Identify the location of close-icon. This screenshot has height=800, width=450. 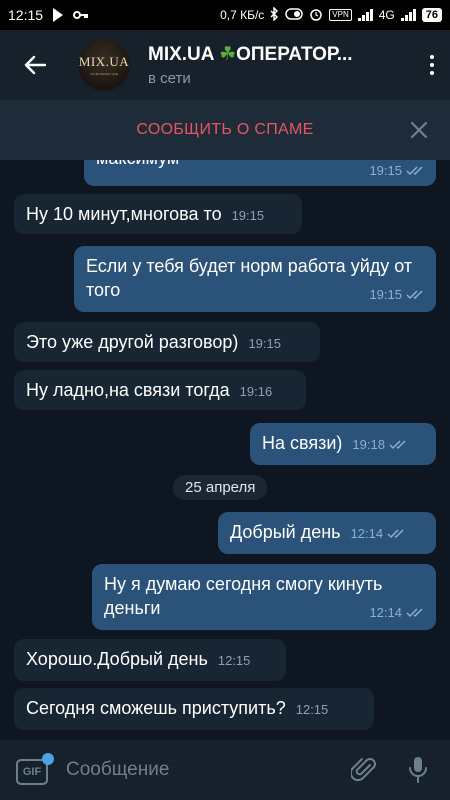
(419, 130).